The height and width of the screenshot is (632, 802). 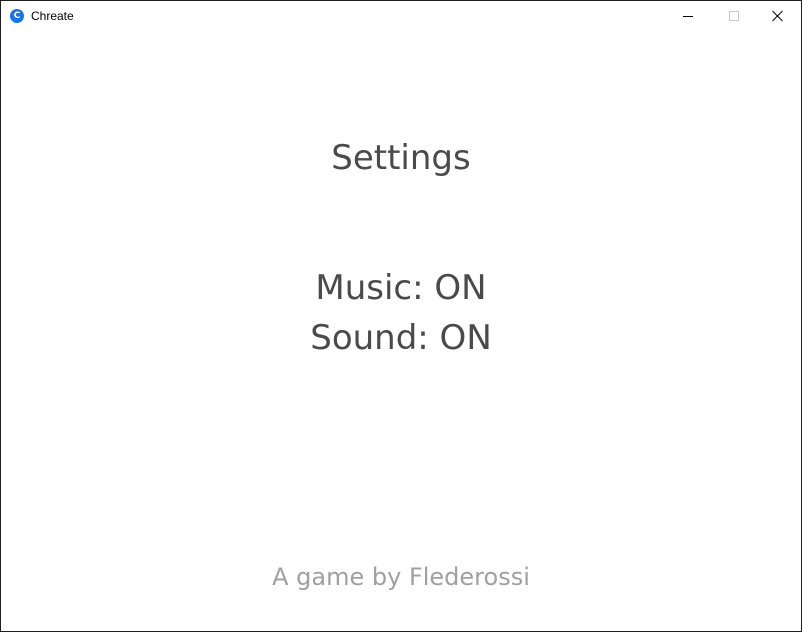 I want to click on maximize-button, so click(x=734, y=16).